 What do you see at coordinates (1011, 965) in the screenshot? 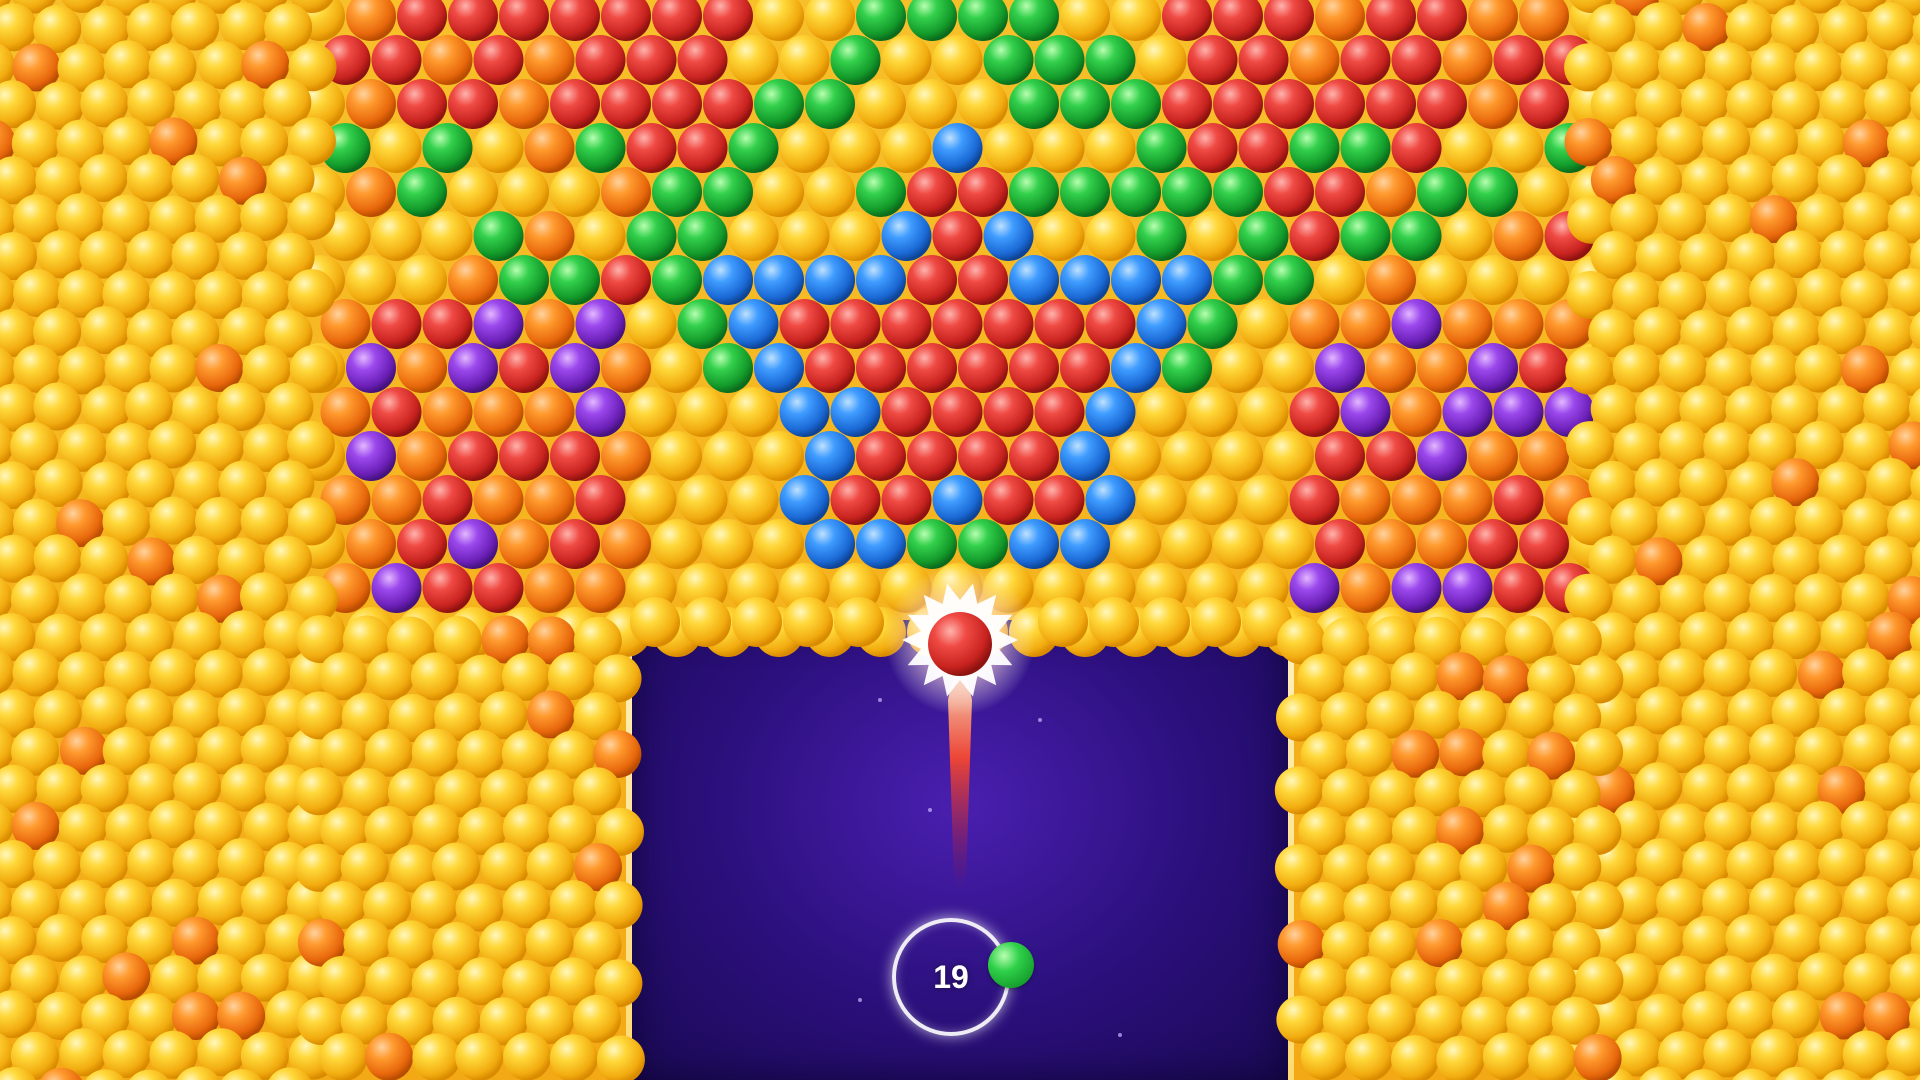
I see `next-bubble-green-icon` at bounding box center [1011, 965].